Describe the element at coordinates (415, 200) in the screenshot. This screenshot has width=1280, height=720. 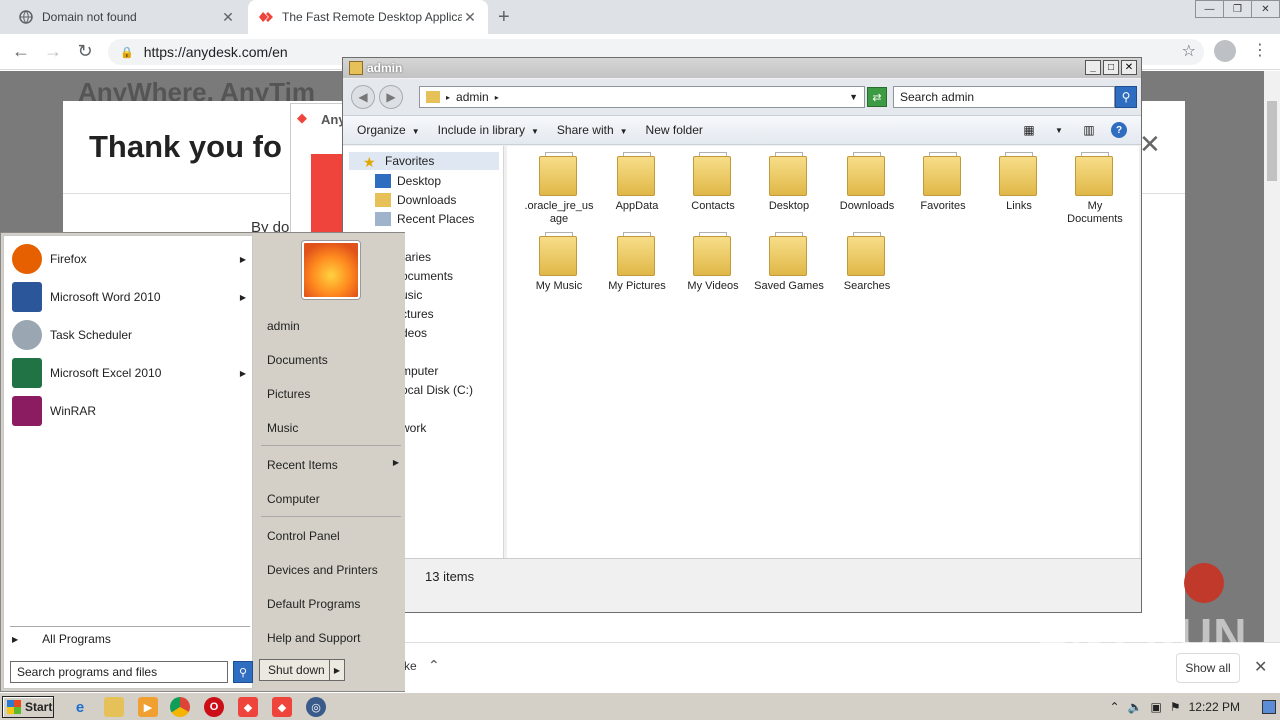
I see `nav-item-downloads: Downloads` at that location.